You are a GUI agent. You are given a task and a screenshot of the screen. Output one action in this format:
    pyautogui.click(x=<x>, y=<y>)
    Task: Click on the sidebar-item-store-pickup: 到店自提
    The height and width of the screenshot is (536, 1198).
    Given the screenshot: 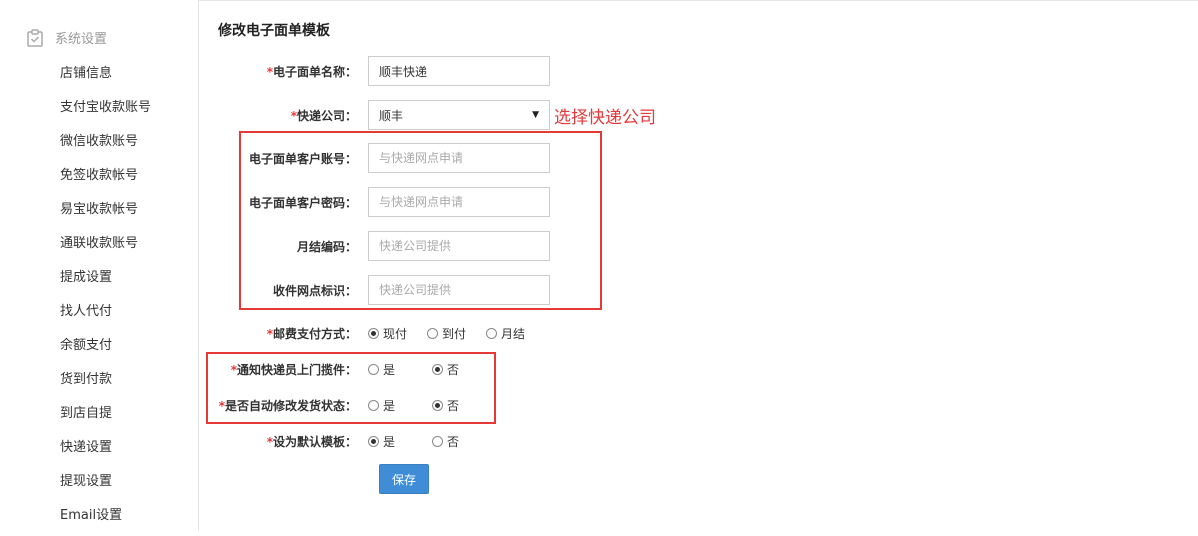 What is the action you would take?
    pyautogui.click(x=105, y=417)
    